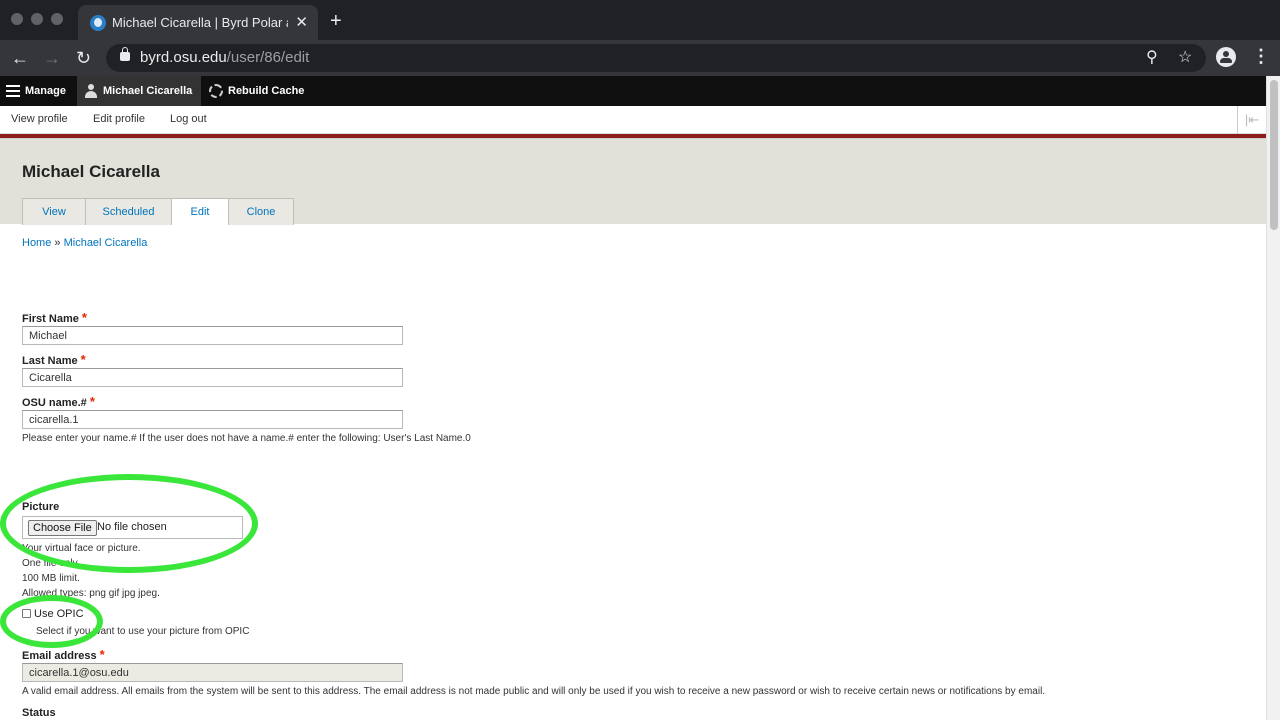  I want to click on browser-menu-icon: ⋮, so click(1261, 56).